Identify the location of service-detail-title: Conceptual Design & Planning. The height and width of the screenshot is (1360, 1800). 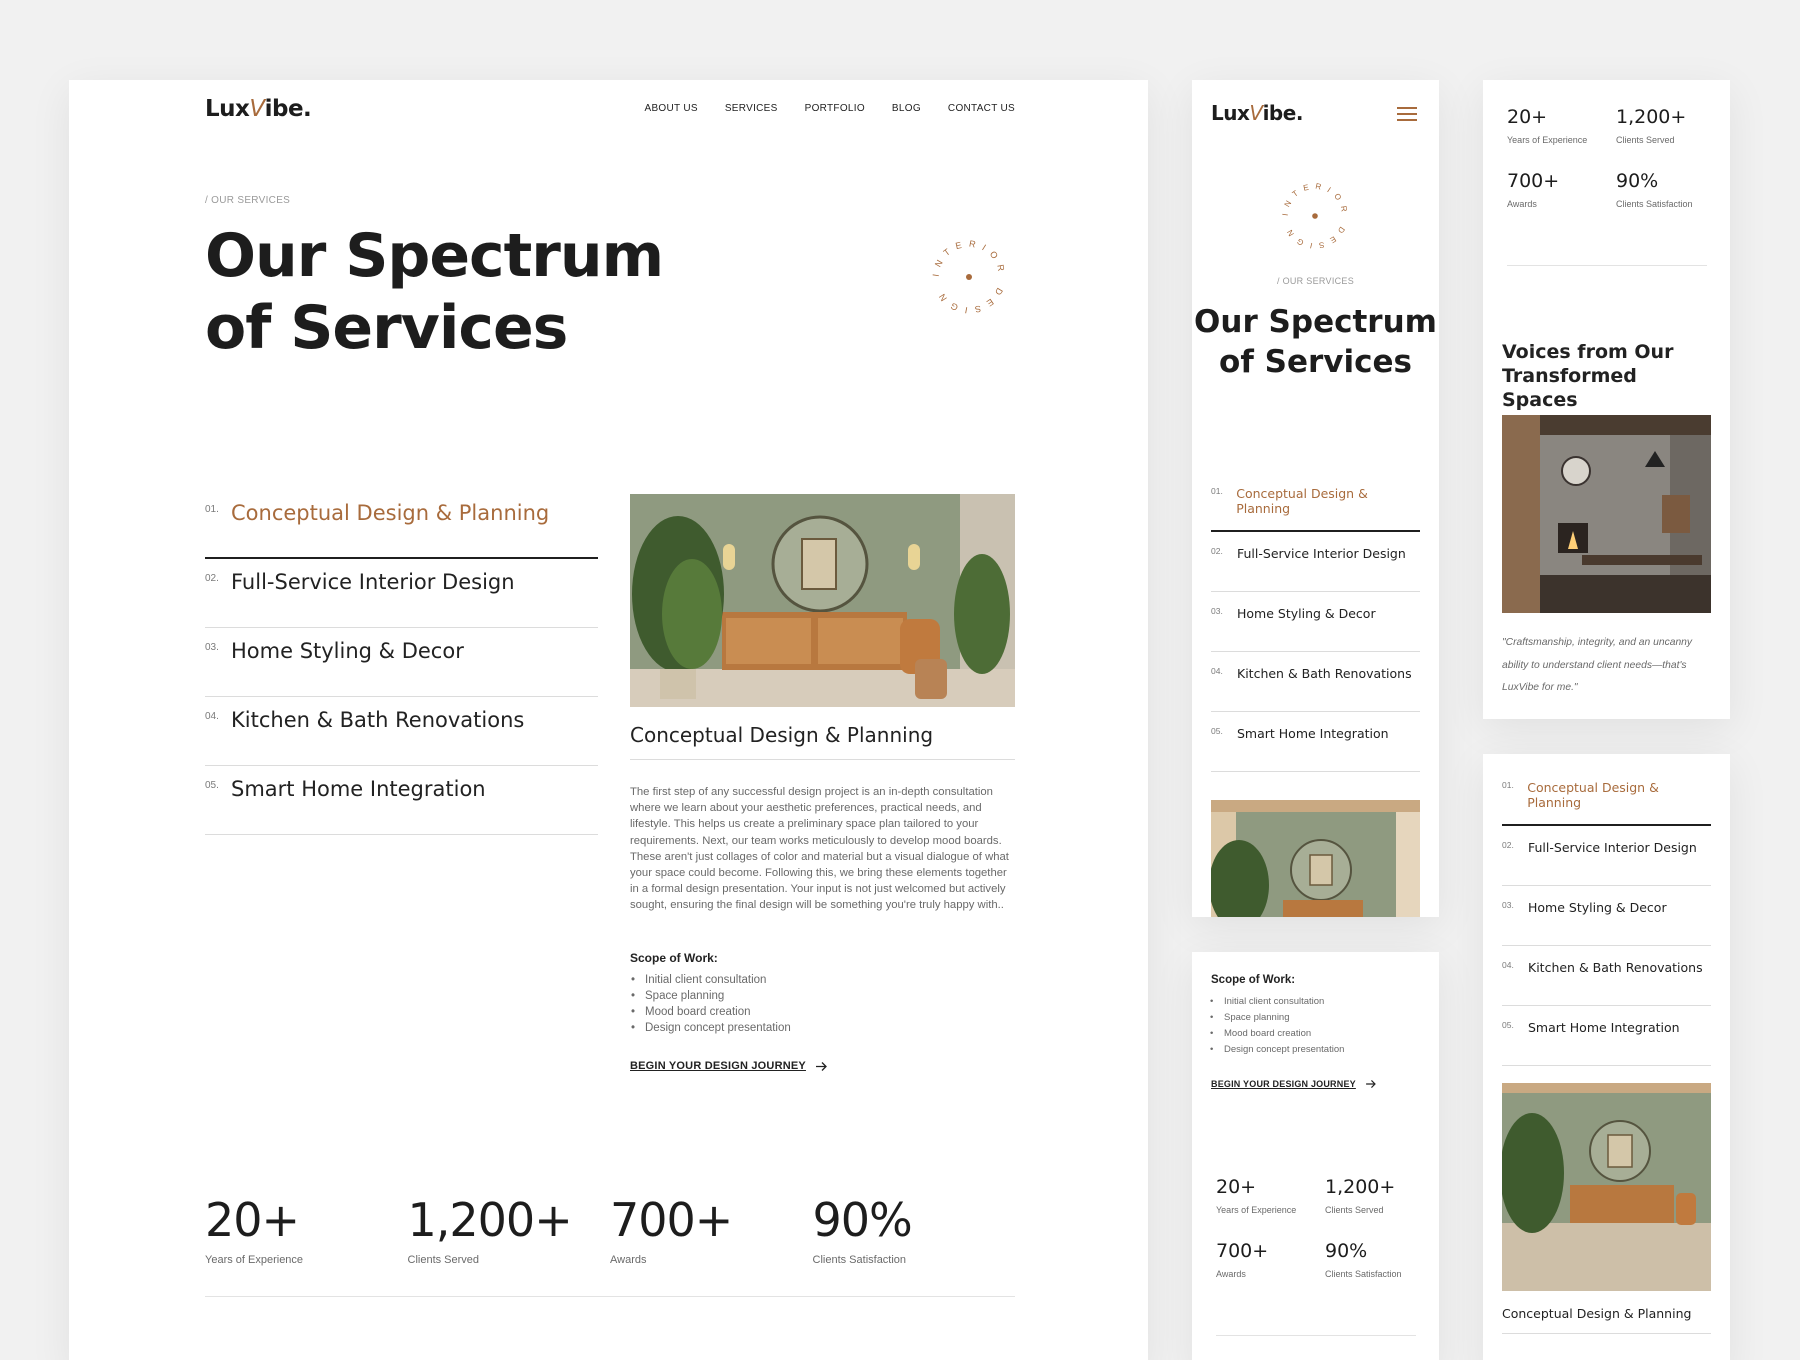
(822, 741).